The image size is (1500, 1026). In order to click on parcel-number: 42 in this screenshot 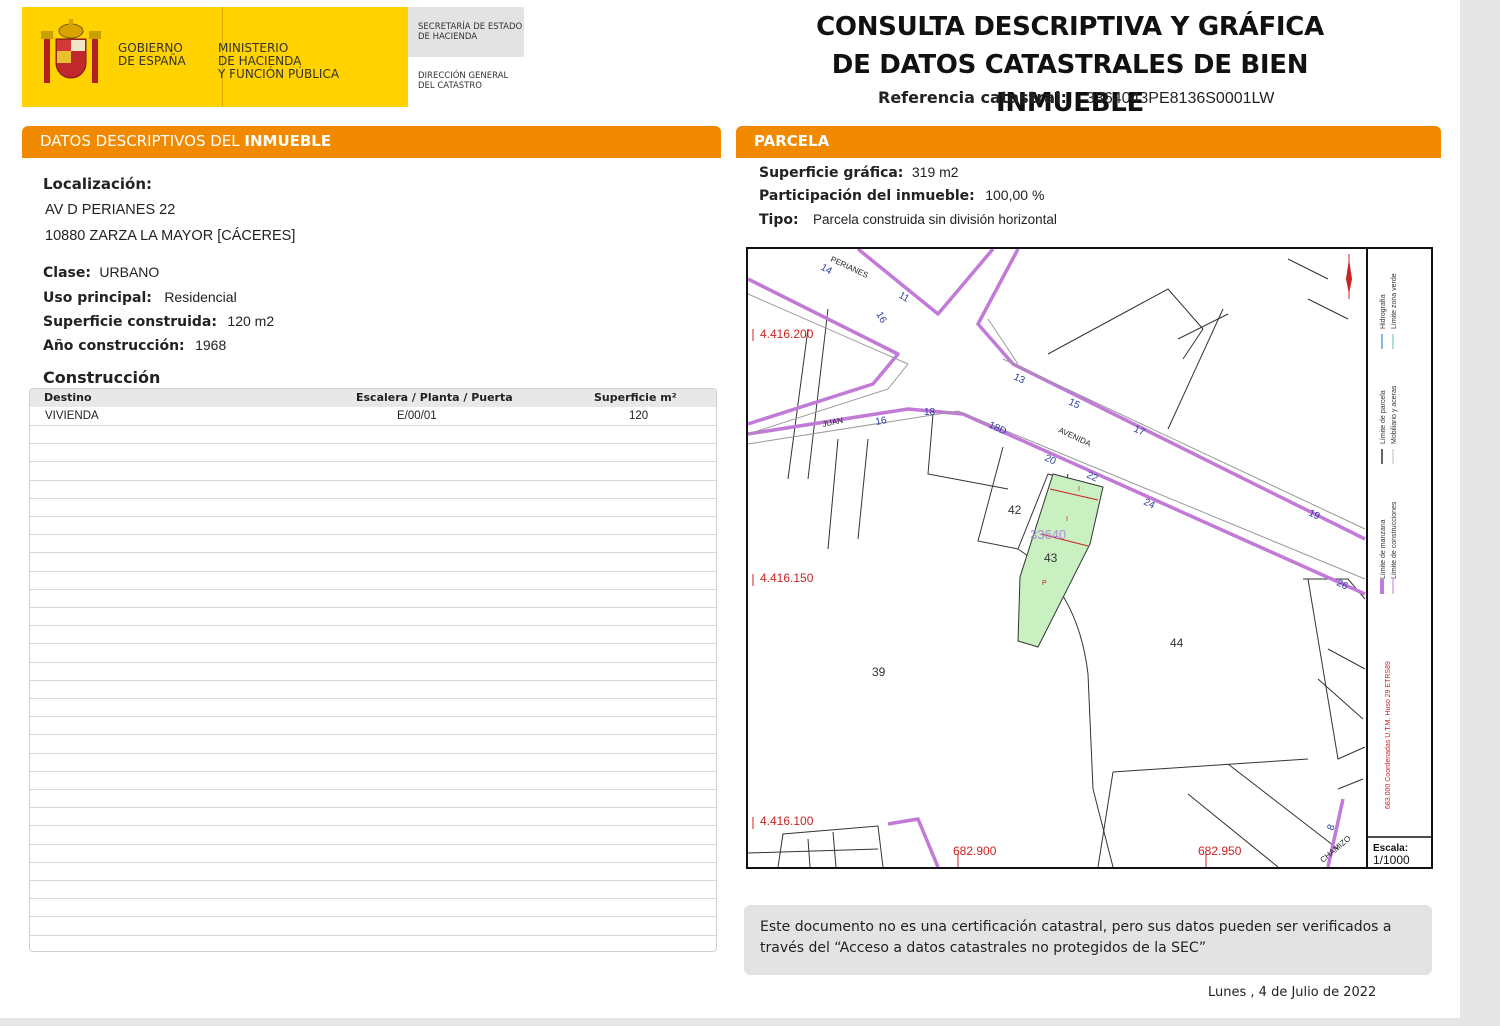, I will do `click(1015, 510)`.